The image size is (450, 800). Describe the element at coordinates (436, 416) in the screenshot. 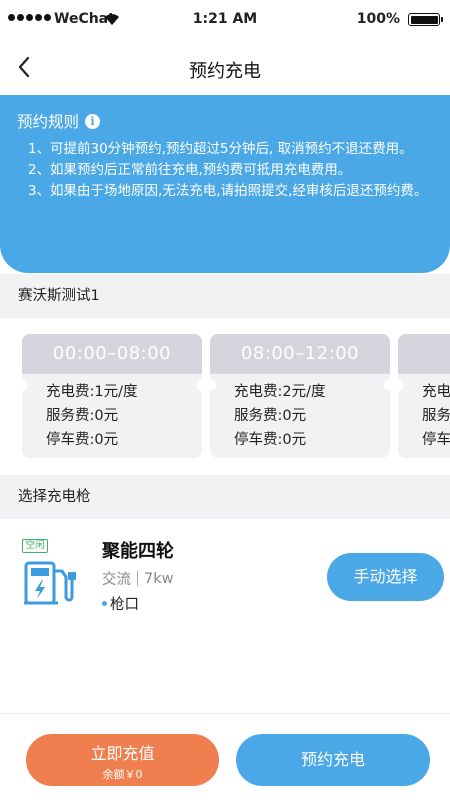

I see `service-fee: 服务费:` at that location.